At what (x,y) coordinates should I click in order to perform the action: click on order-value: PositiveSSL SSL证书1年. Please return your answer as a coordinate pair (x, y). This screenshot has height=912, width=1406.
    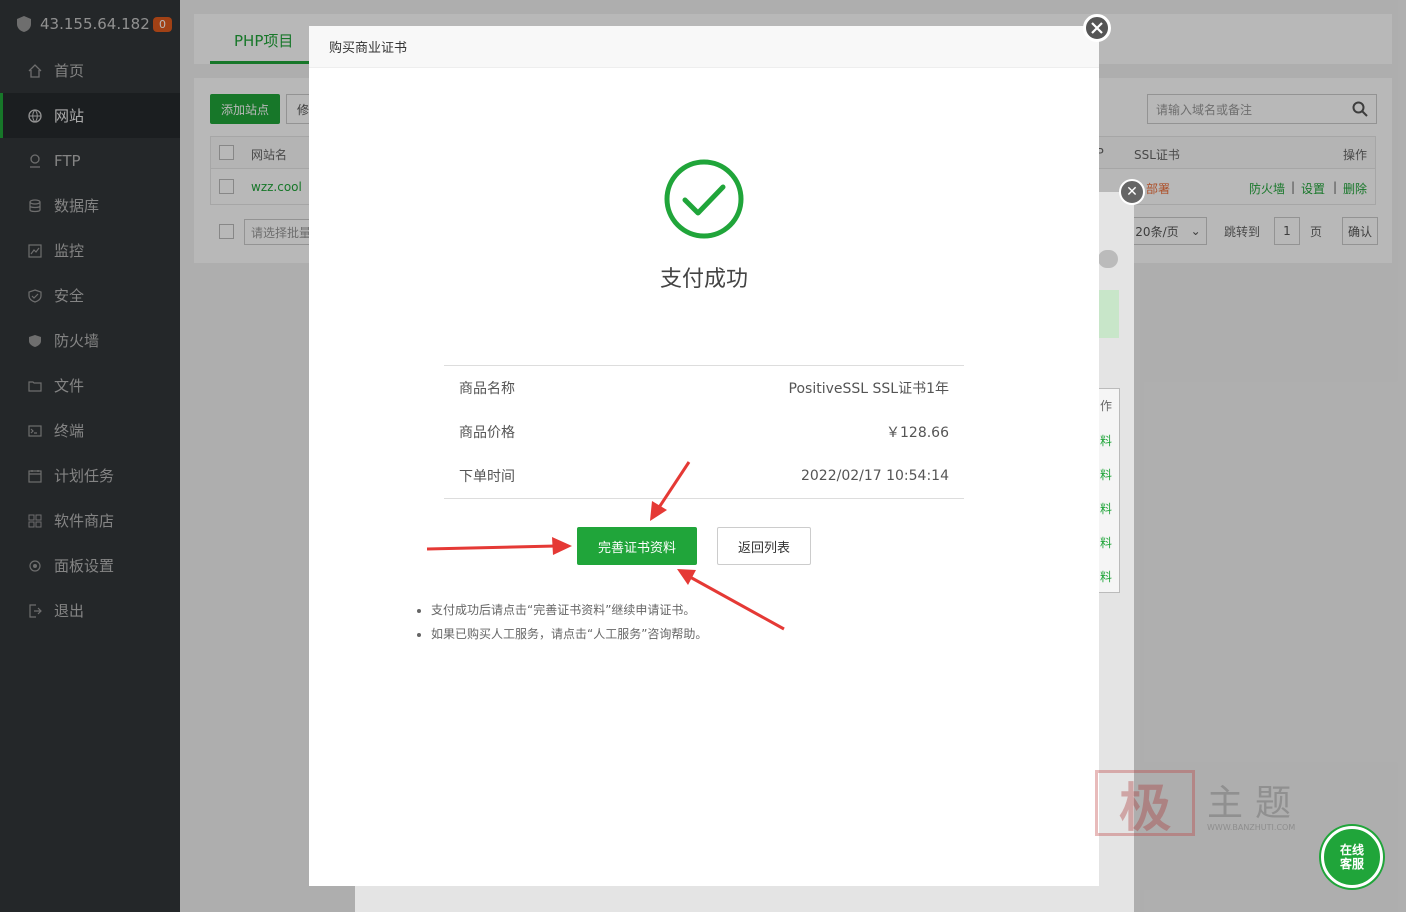
    Looking at the image, I should click on (868, 389).